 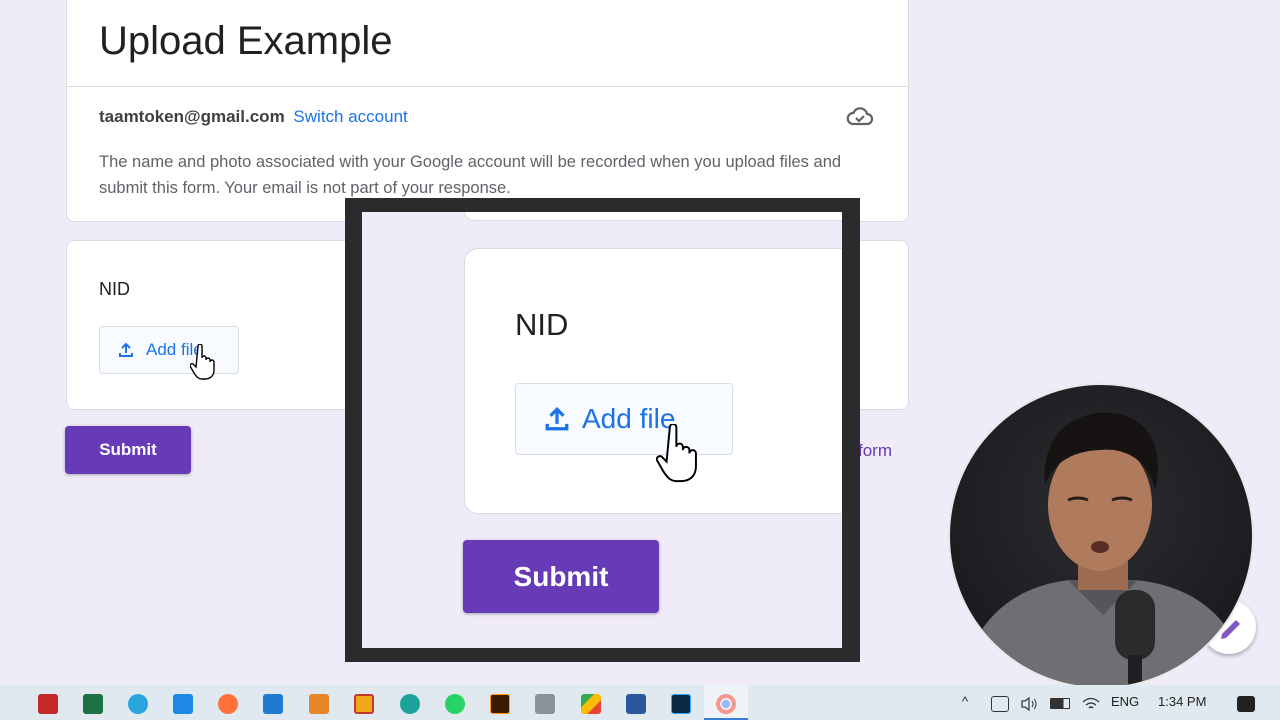 What do you see at coordinates (169, 350) in the screenshot?
I see `add-file-button: Add file` at bounding box center [169, 350].